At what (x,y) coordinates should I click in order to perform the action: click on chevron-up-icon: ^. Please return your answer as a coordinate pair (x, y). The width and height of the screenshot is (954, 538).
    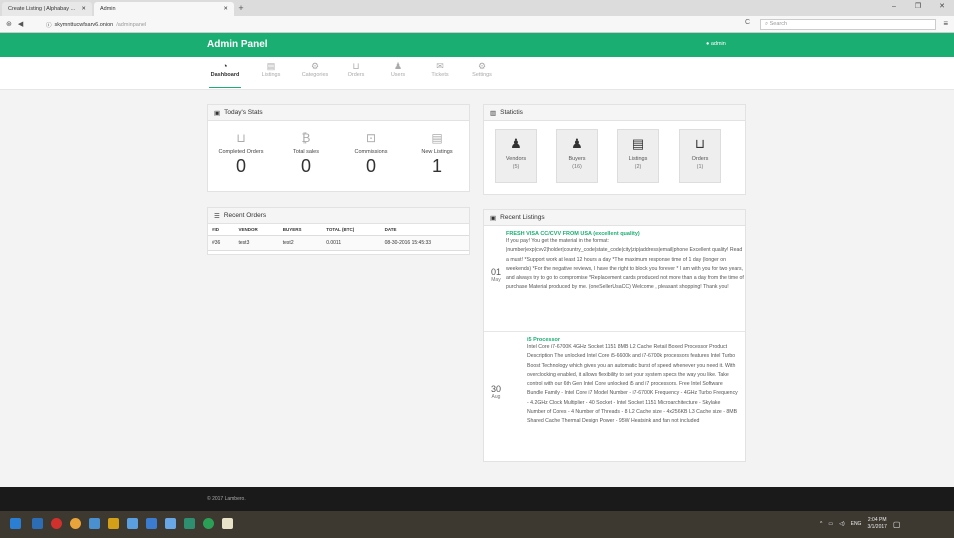
    Looking at the image, I should click on (821, 524).